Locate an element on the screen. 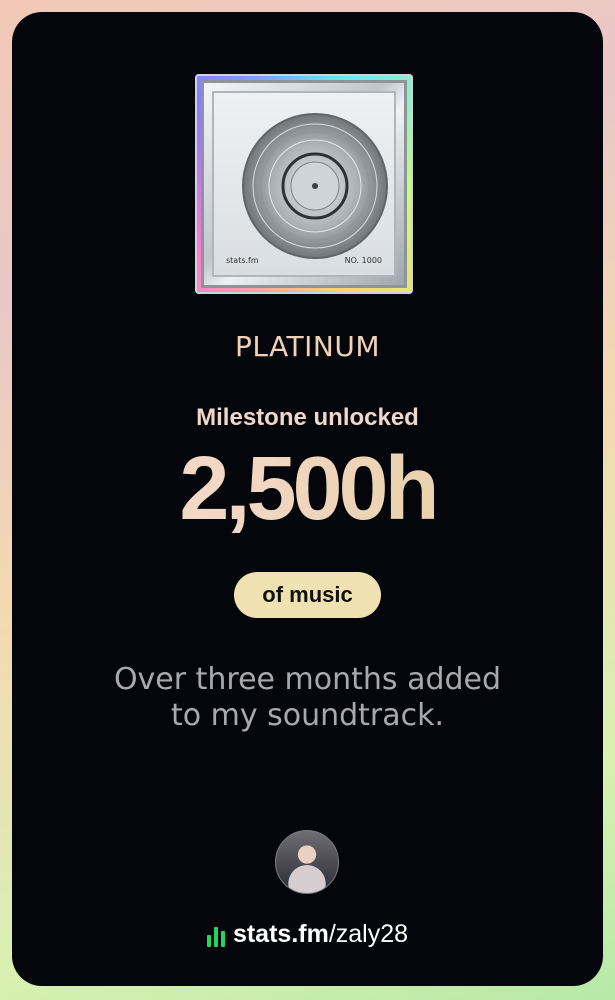 Image resolution: width=615 pixels, height=1000 pixels. platinum-record-plaque: stats.fm NO. 1000 is located at coordinates (304, 184).